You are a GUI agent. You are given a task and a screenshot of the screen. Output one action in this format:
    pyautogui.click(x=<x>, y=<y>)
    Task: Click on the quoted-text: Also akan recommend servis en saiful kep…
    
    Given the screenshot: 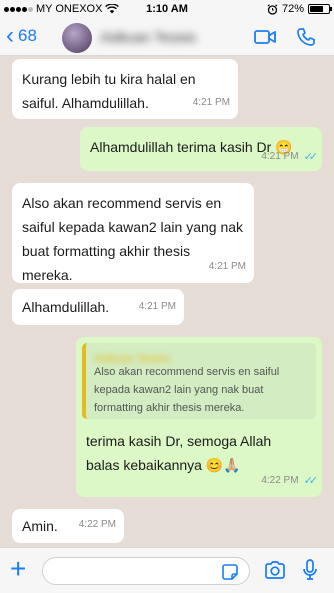 What is the action you would take?
    pyautogui.click(x=187, y=390)
    